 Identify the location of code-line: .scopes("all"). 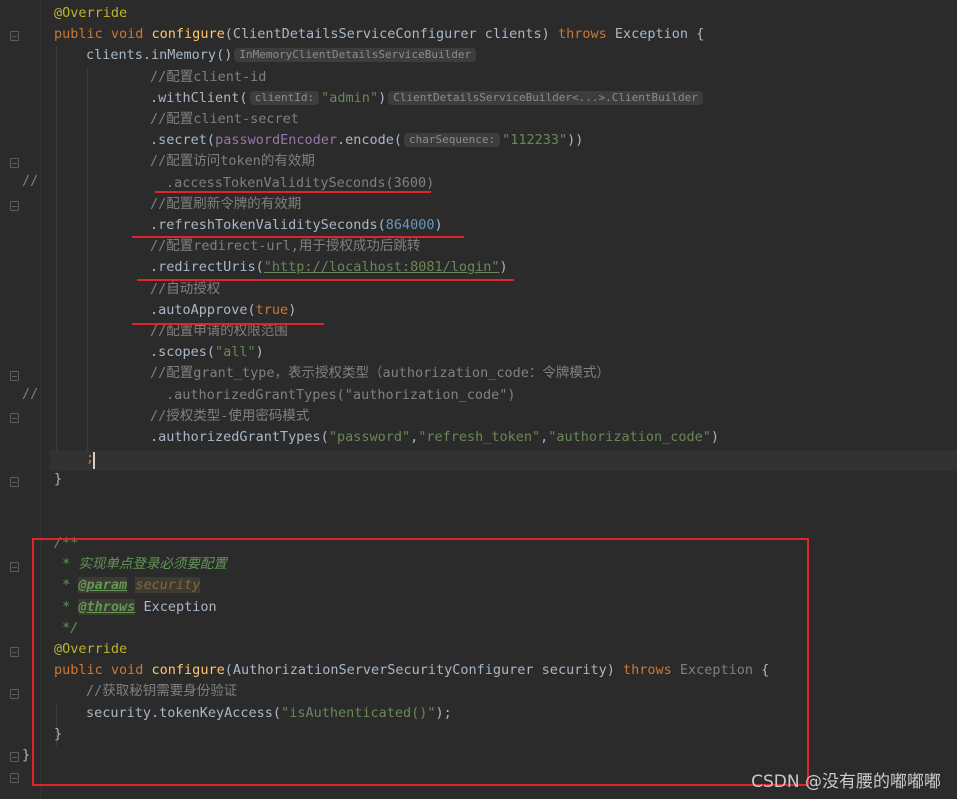
(207, 352).